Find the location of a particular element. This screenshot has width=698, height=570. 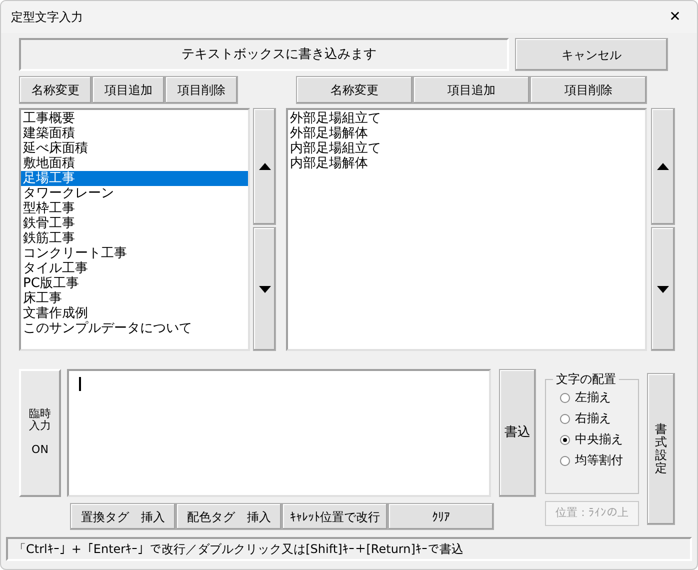

right-list-button: 項目追加 is located at coordinates (471, 90).